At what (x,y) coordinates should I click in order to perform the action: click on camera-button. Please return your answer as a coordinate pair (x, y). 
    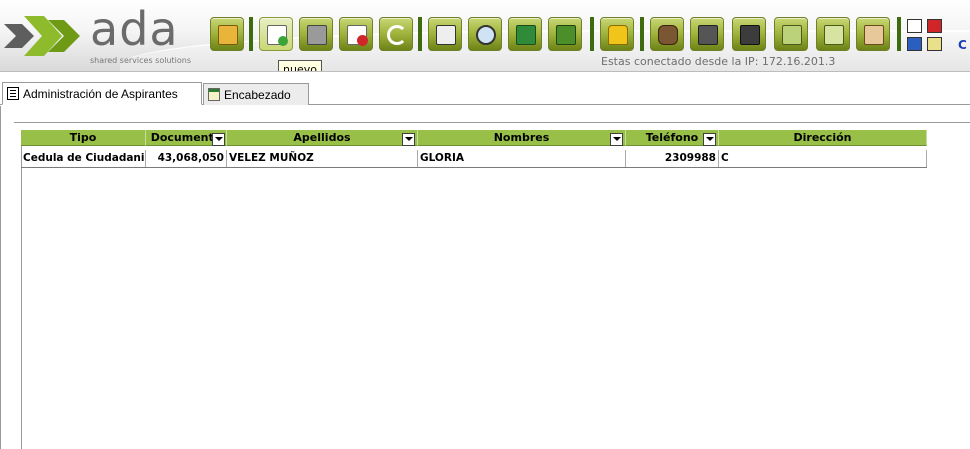
    Looking at the image, I should click on (707, 34).